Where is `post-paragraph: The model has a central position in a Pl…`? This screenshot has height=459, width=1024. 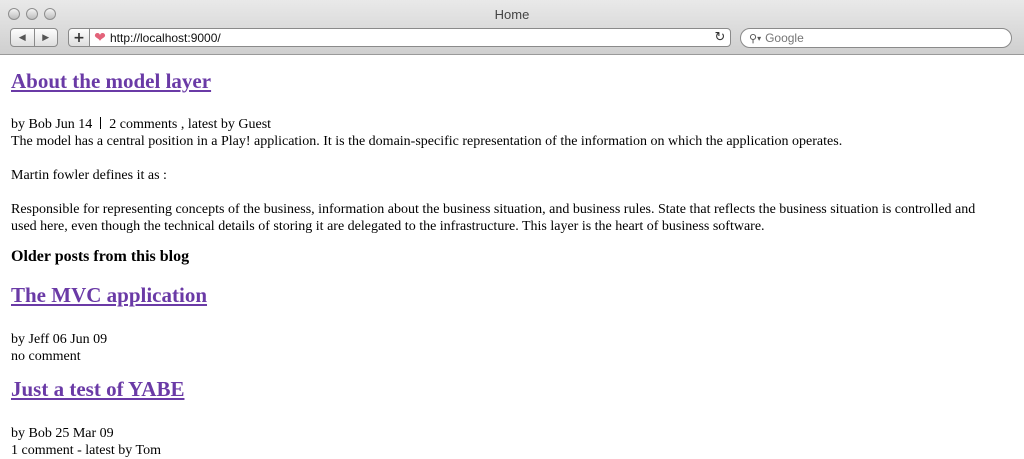
post-paragraph: The model has a central position in a Pl… is located at coordinates (427, 141).